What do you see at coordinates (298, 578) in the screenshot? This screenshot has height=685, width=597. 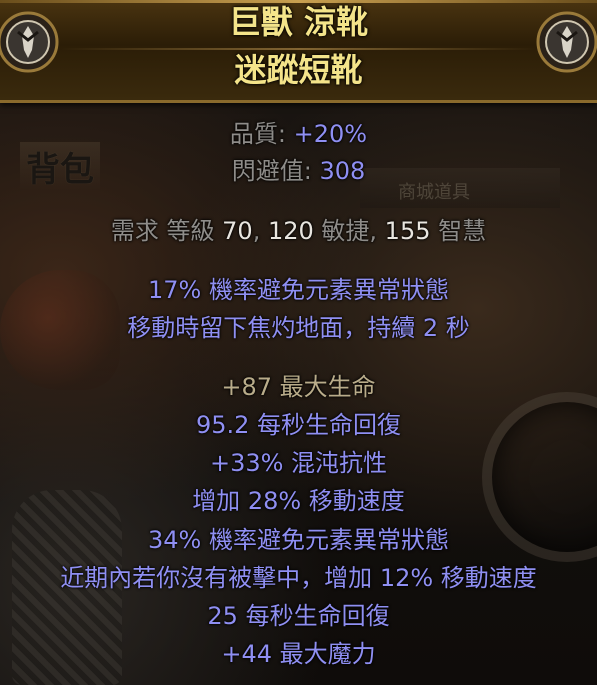 I see `explicit-mod: 近期內若你沒有被擊中，增加 12% 移動速度` at bounding box center [298, 578].